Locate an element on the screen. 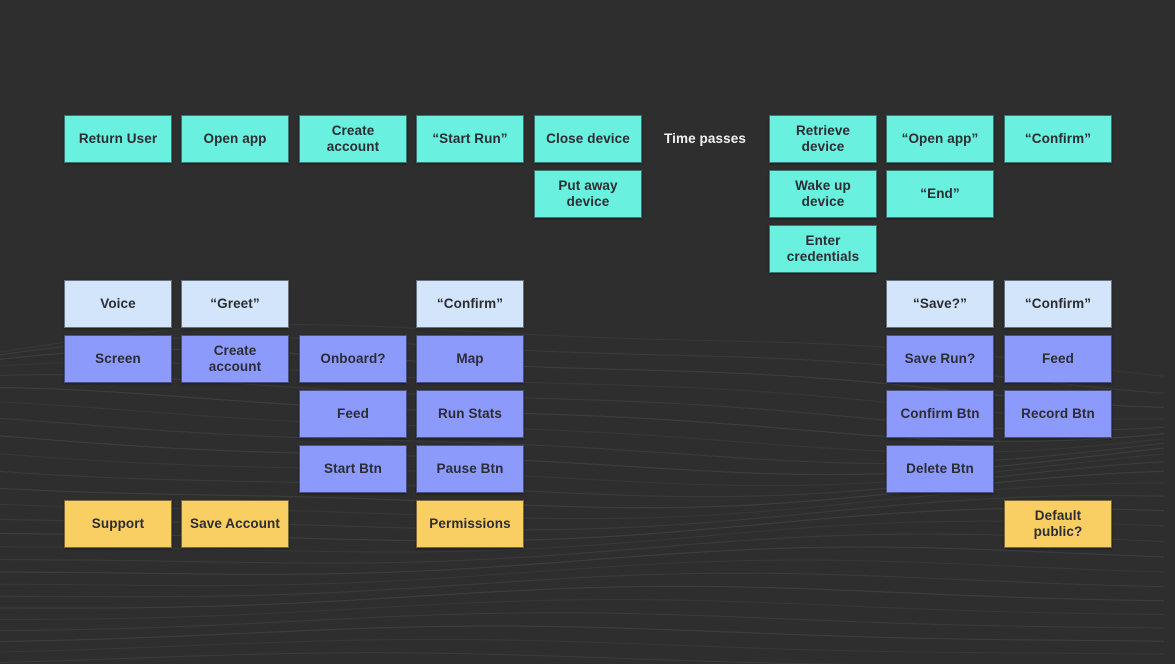  card-label: Time passes is located at coordinates (705, 139).